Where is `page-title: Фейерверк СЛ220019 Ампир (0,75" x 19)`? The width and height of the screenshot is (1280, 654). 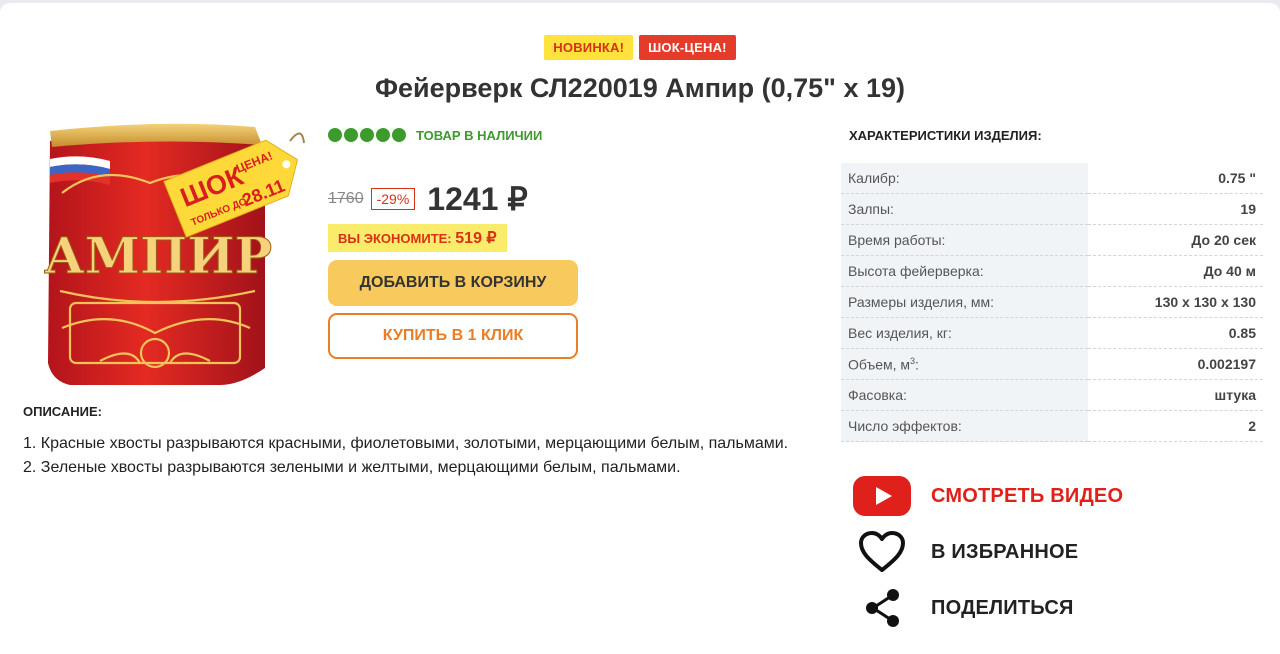 page-title: Фейерверк СЛ220019 Ампир (0,75" x 19) is located at coordinates (640, 88).